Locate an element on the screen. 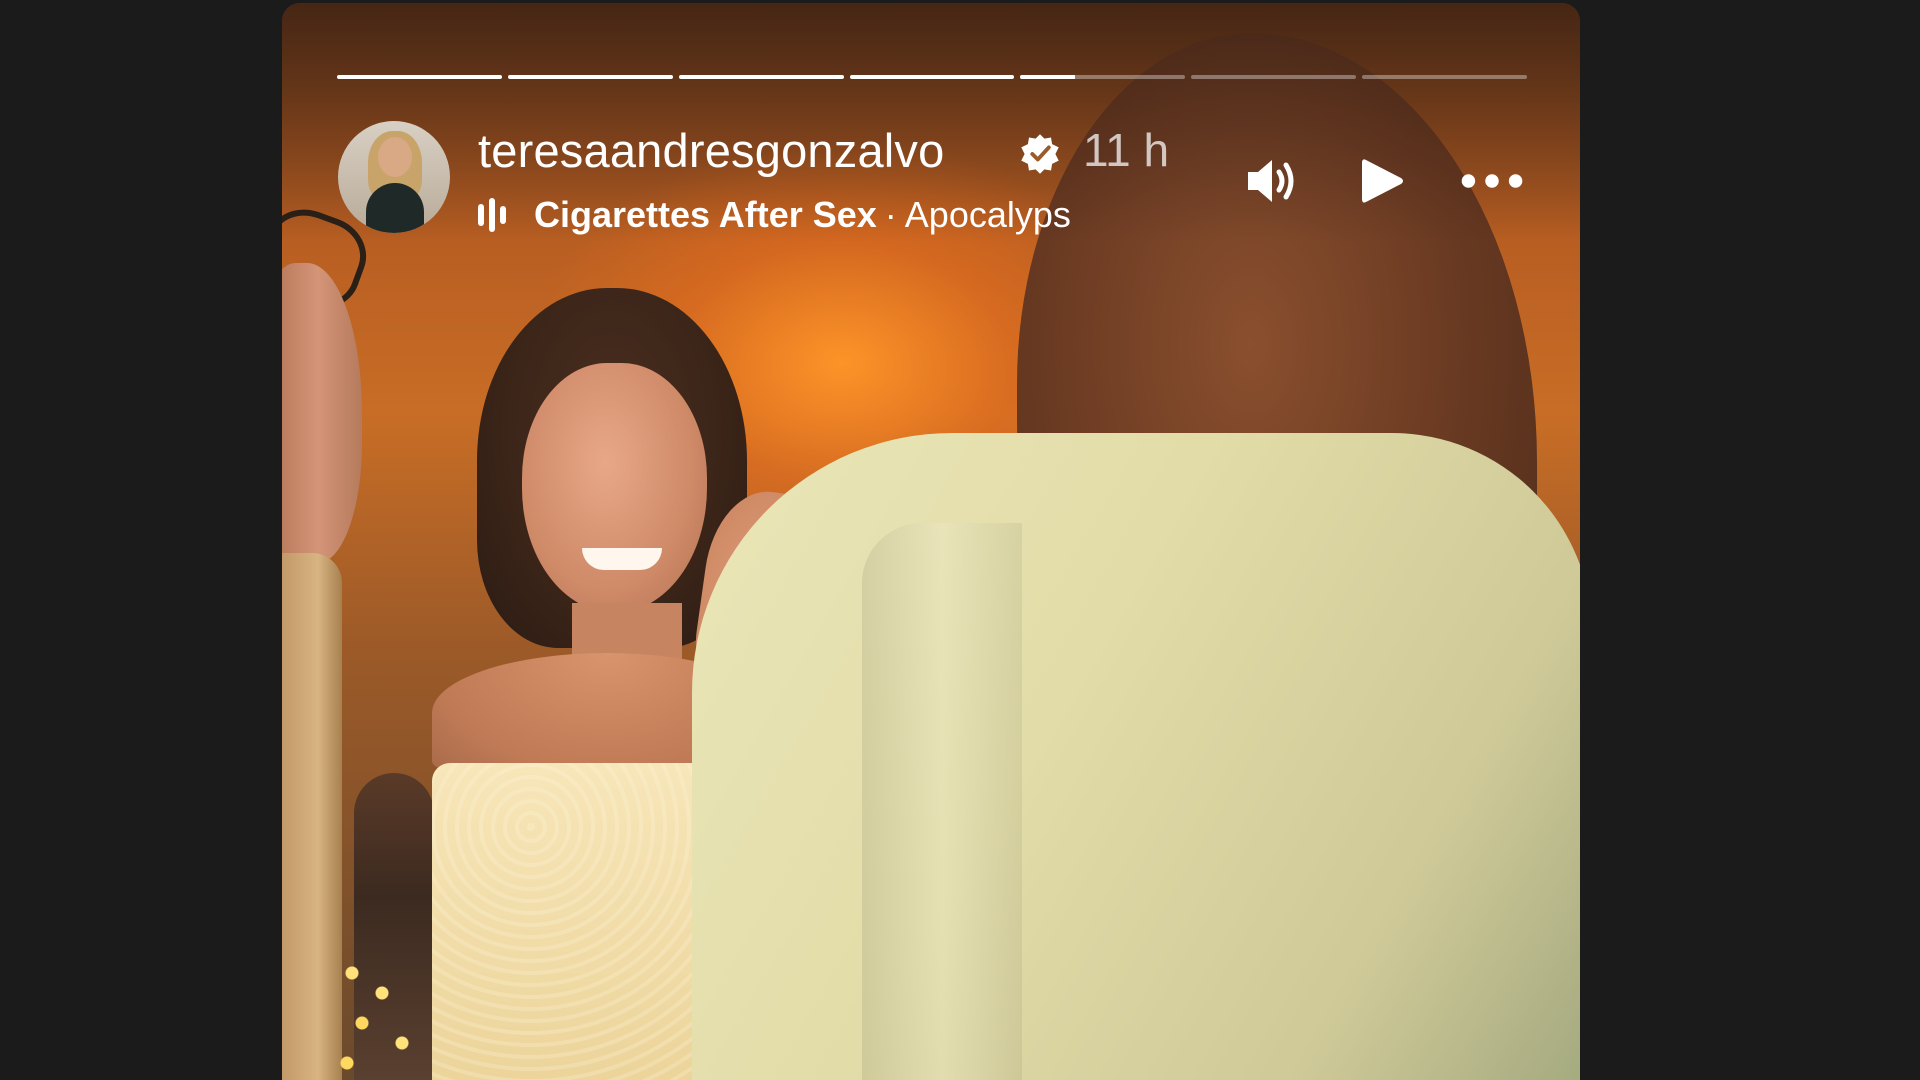 This screenshot has height=1080, width=1920. story-progress-bar is located at coordinates (932, 77).